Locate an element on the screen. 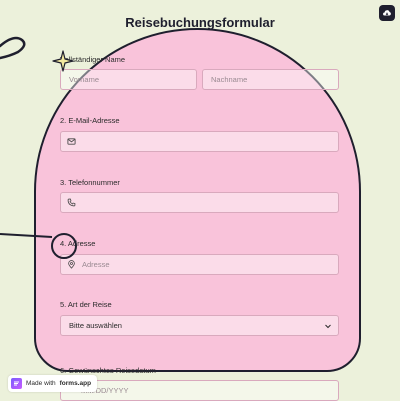 The image size is (400, 401). badge-prefix: Made with is located at coordinates (41, 383).